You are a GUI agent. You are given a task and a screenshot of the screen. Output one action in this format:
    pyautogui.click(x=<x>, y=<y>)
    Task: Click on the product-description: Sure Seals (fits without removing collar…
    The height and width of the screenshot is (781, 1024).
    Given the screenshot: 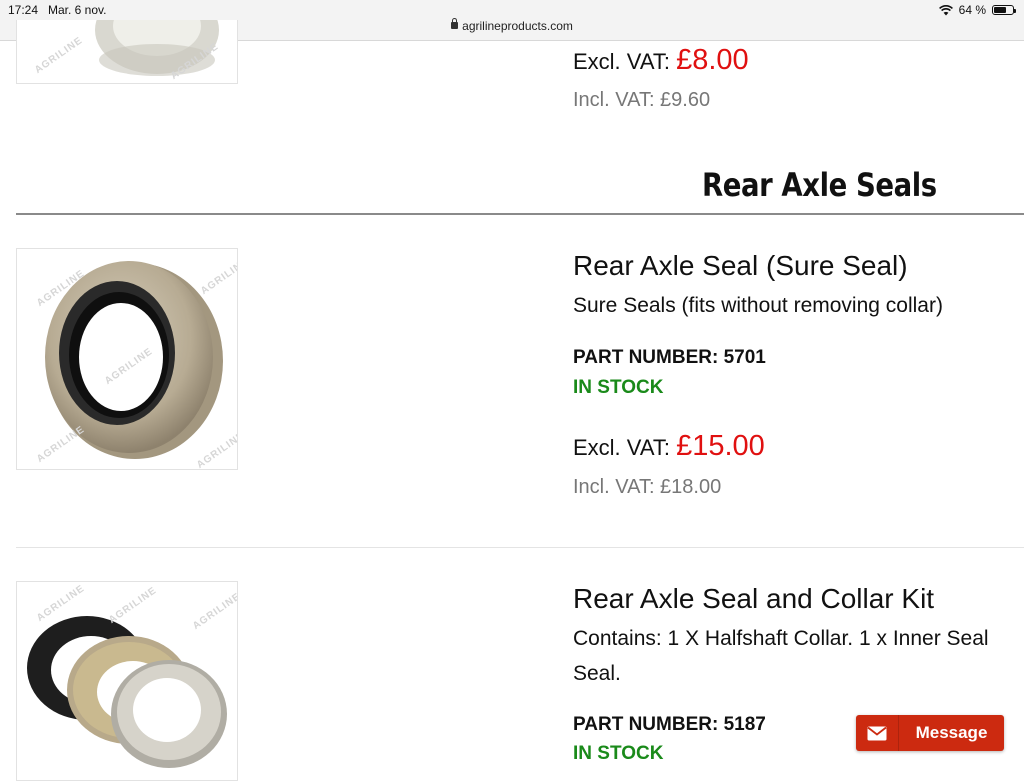 What is the action you would take?
    pyautogui.click(x=758, y=305)
    